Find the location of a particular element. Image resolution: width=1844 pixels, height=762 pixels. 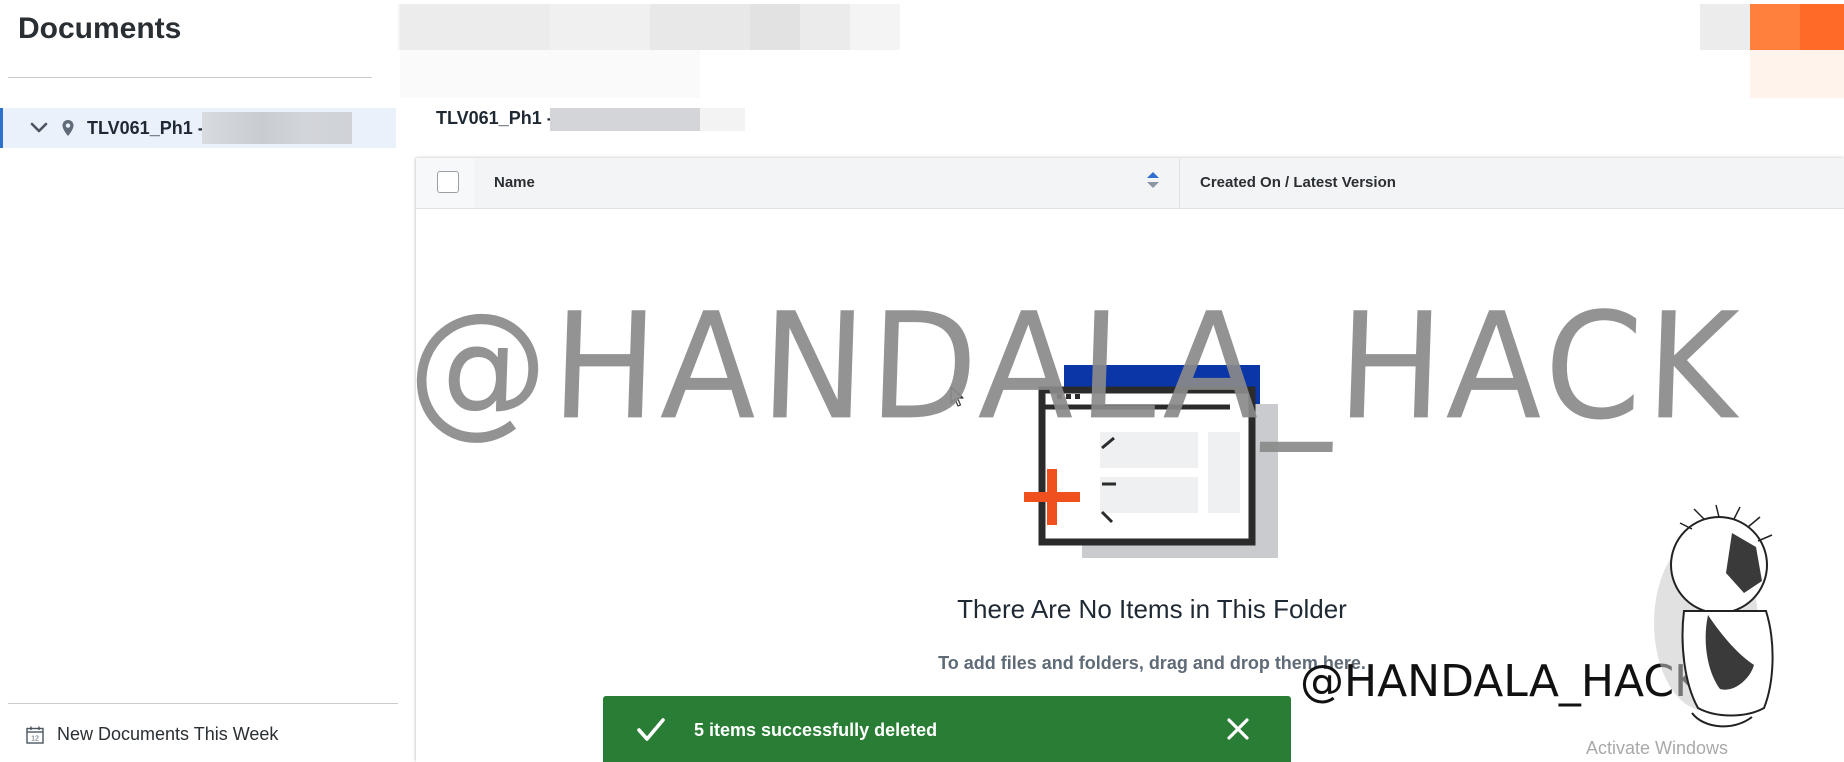

location-pin-icon is located at coordinates (68, 128).